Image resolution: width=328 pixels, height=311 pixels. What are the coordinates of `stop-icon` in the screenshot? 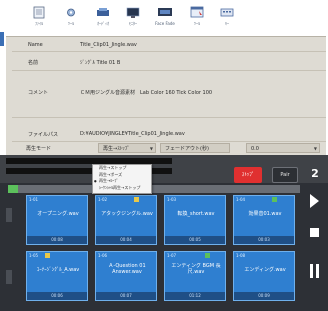 It's located at (314, 233).